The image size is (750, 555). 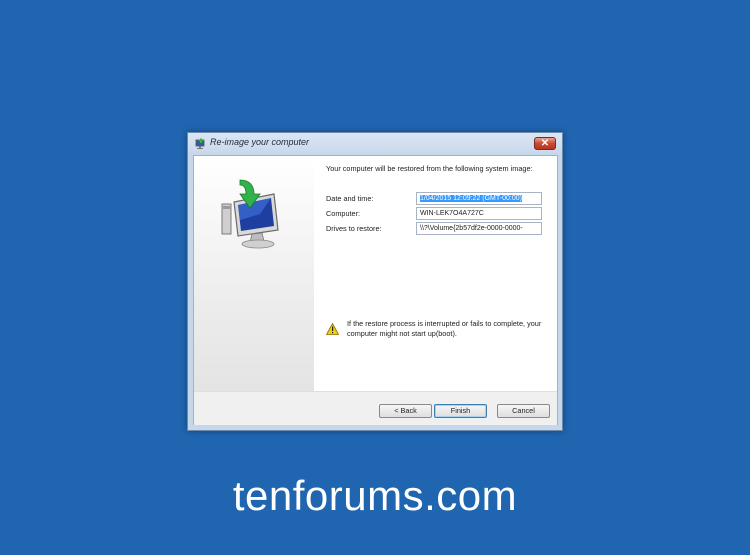 I want to click on side-panel, so click(x=254, y=273).